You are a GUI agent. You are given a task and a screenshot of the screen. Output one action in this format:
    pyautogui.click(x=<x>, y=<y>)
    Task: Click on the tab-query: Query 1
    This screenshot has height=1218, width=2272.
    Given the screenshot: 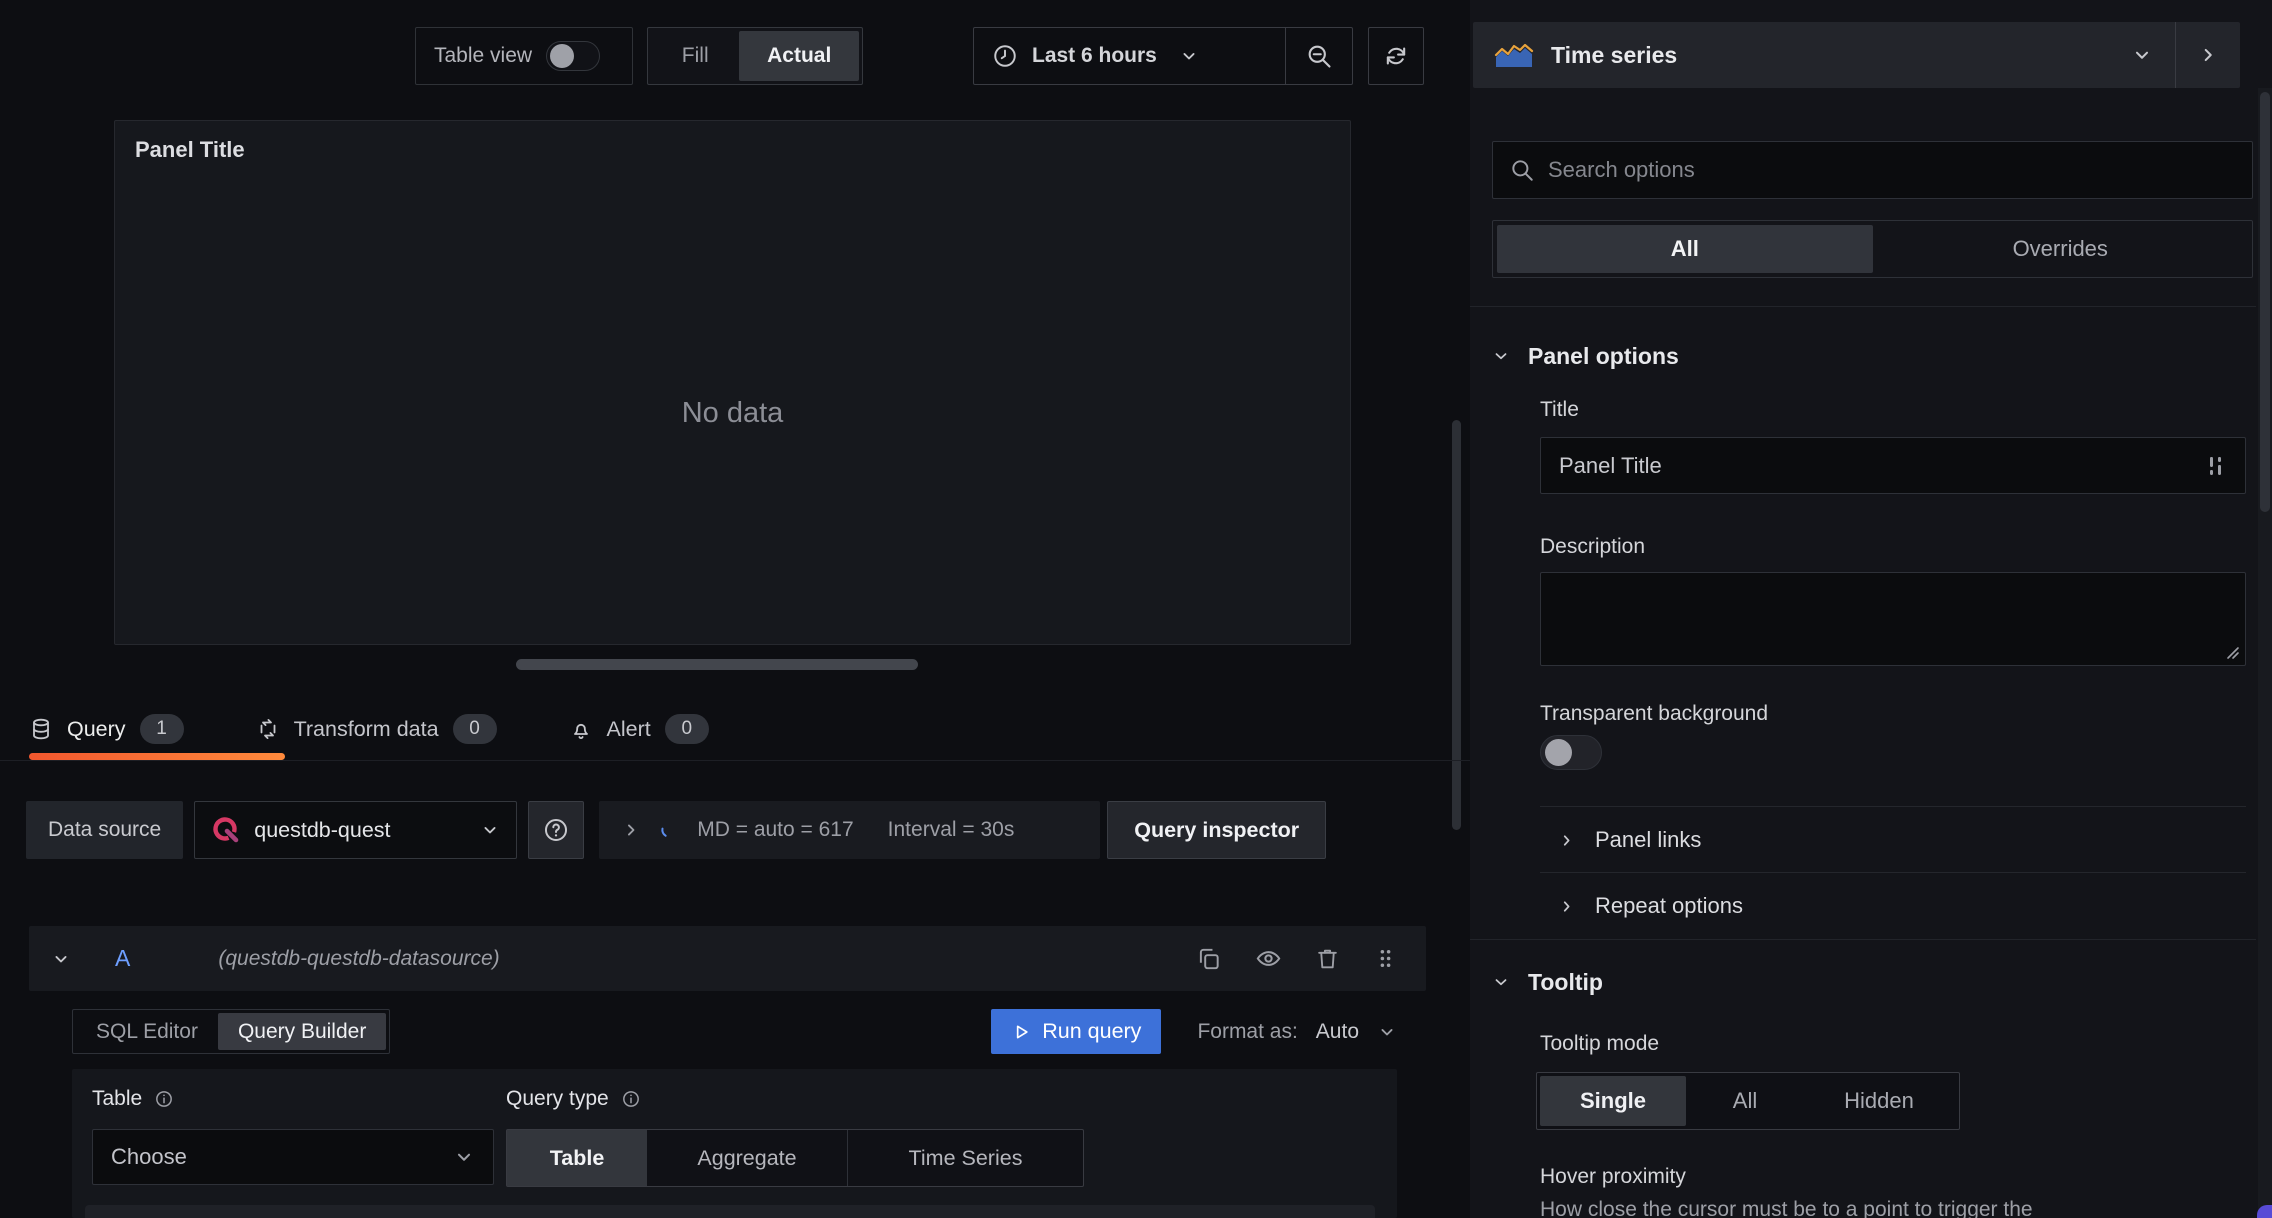 What is the action you would take?
    pyautogui.click(x=106, y=729)
    